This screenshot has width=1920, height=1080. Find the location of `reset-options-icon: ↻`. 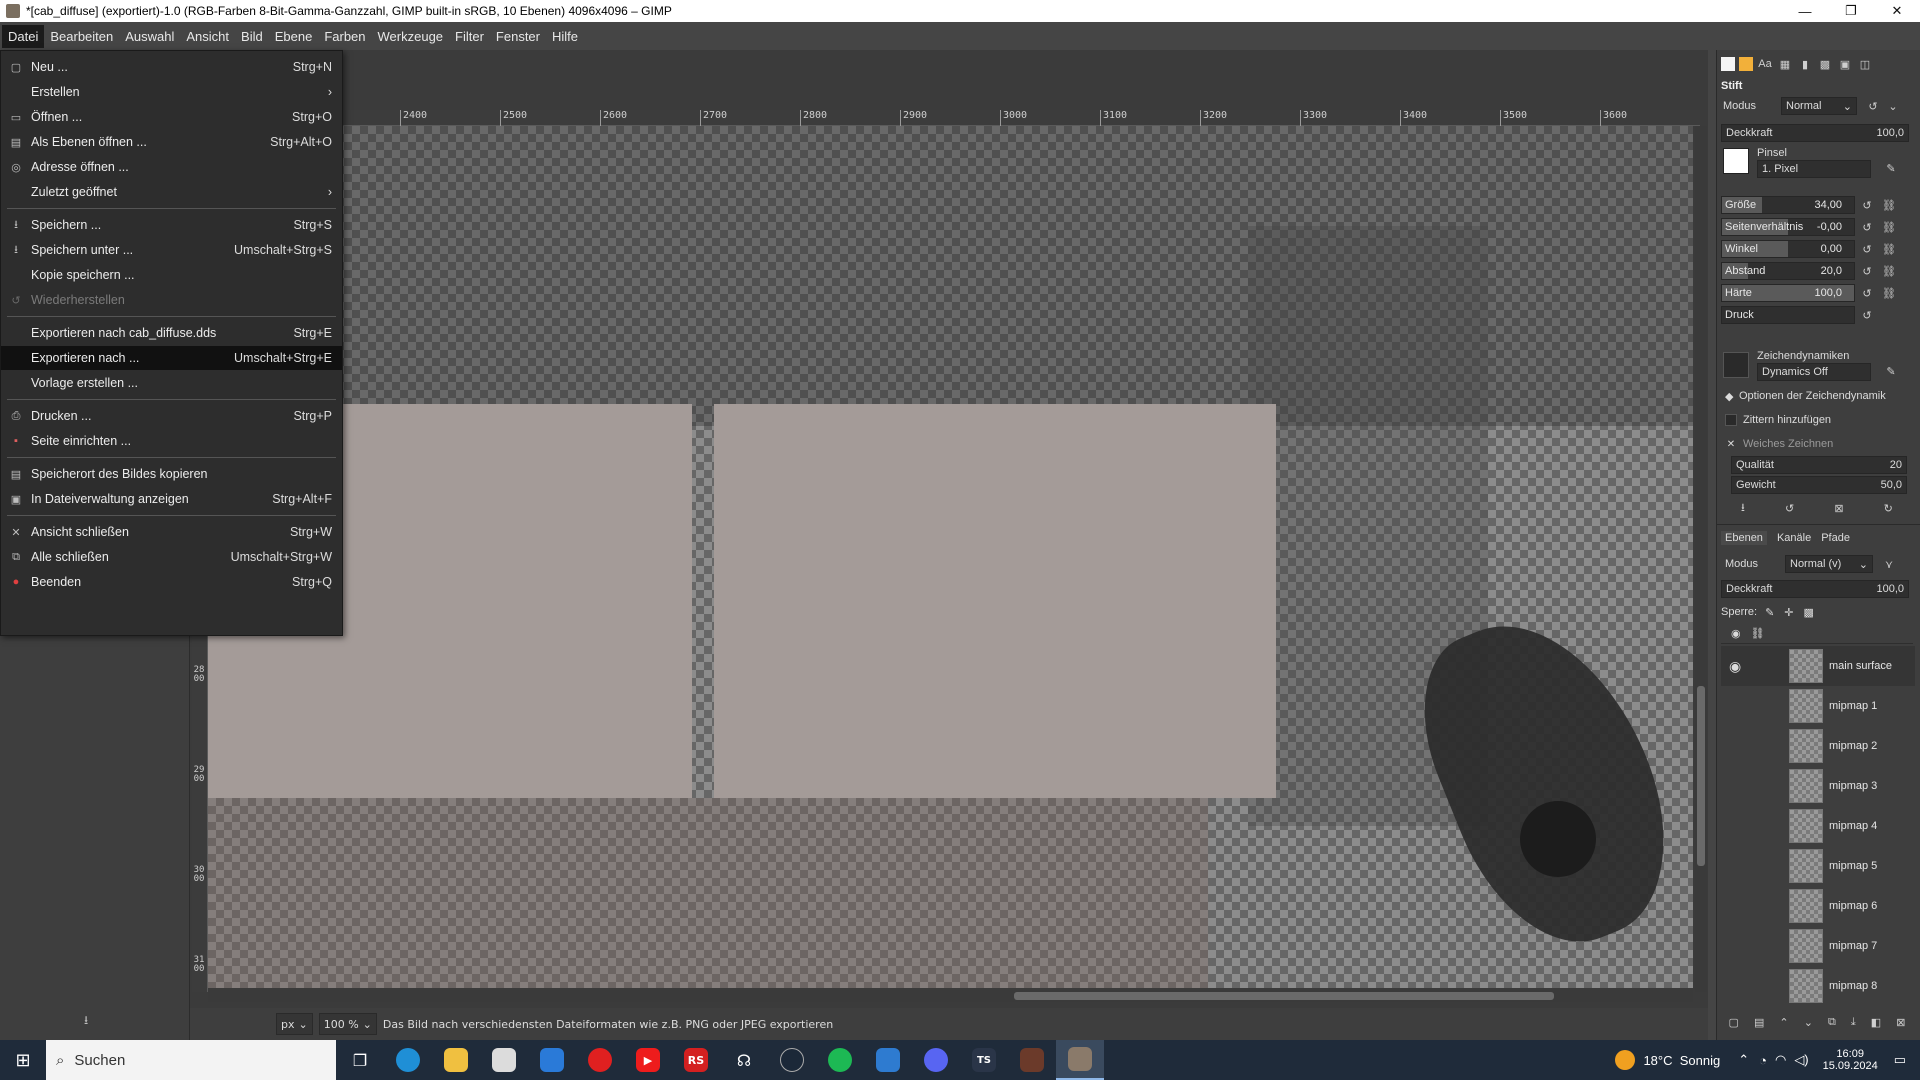

reset-options-icon: ↻ is located at coordinates (1888, 508).